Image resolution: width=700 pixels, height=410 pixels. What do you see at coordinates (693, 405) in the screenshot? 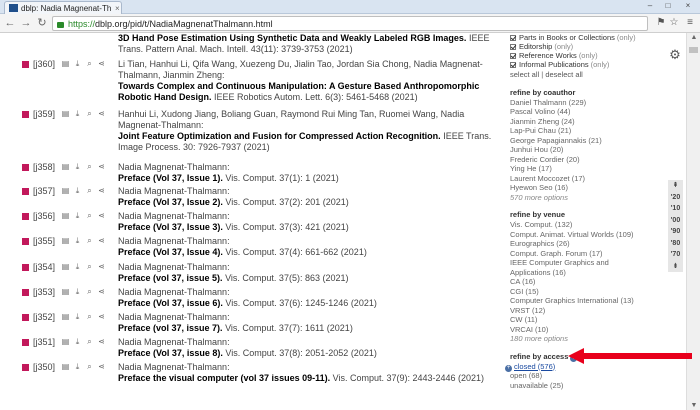
I see `scroll-down-icon: ▼` at bounding box center [693, 405].